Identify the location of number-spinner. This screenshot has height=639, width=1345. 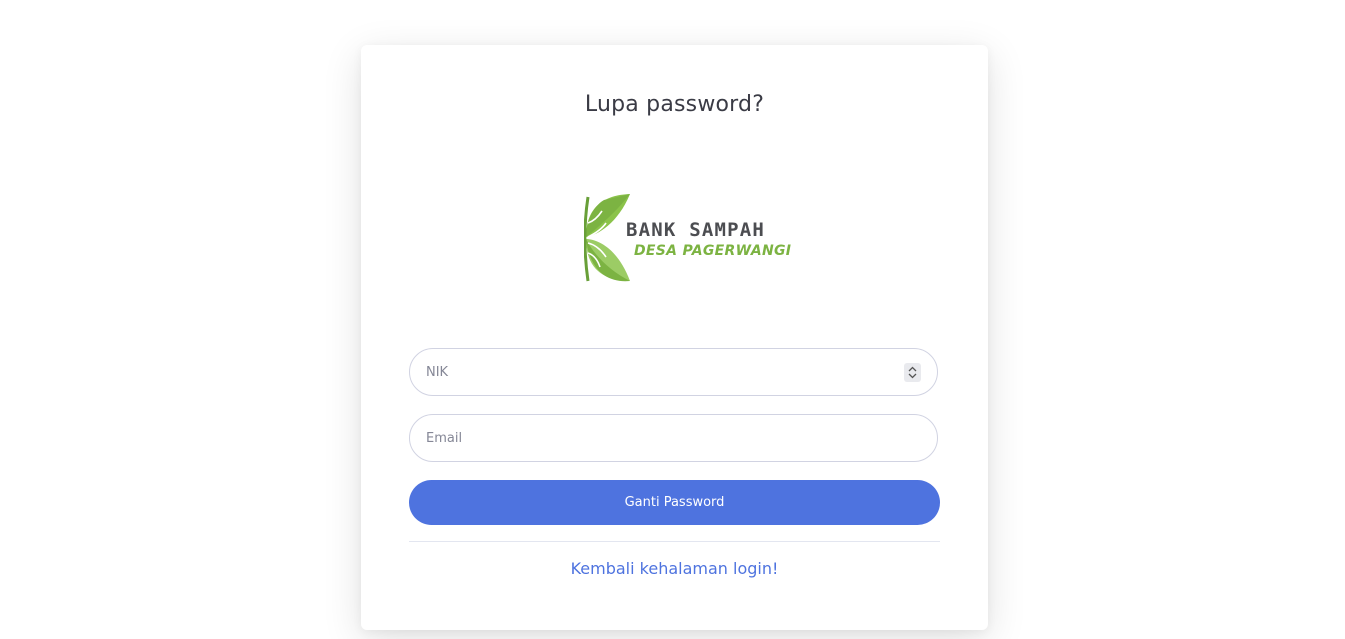
(912, 372).